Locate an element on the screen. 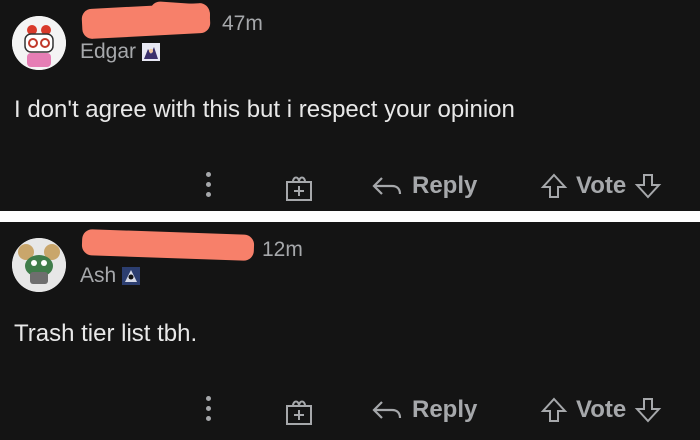 The image size is (700, 440). comment-timestamp: 47m is located at coordinates (242, 23).